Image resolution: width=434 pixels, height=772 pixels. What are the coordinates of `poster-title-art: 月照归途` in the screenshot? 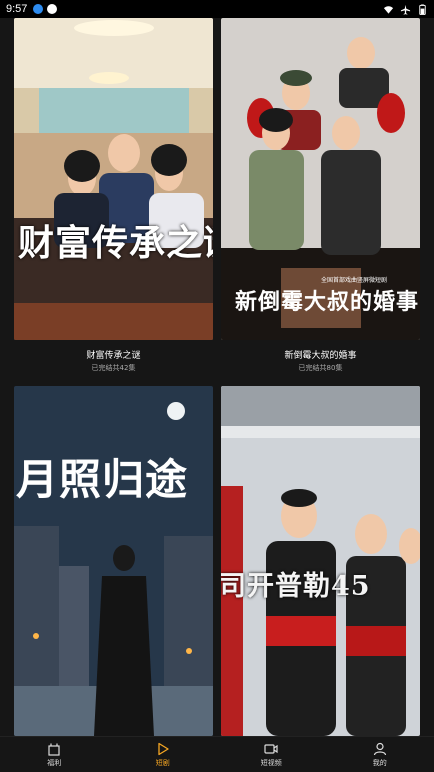 It's located at (102, 479).